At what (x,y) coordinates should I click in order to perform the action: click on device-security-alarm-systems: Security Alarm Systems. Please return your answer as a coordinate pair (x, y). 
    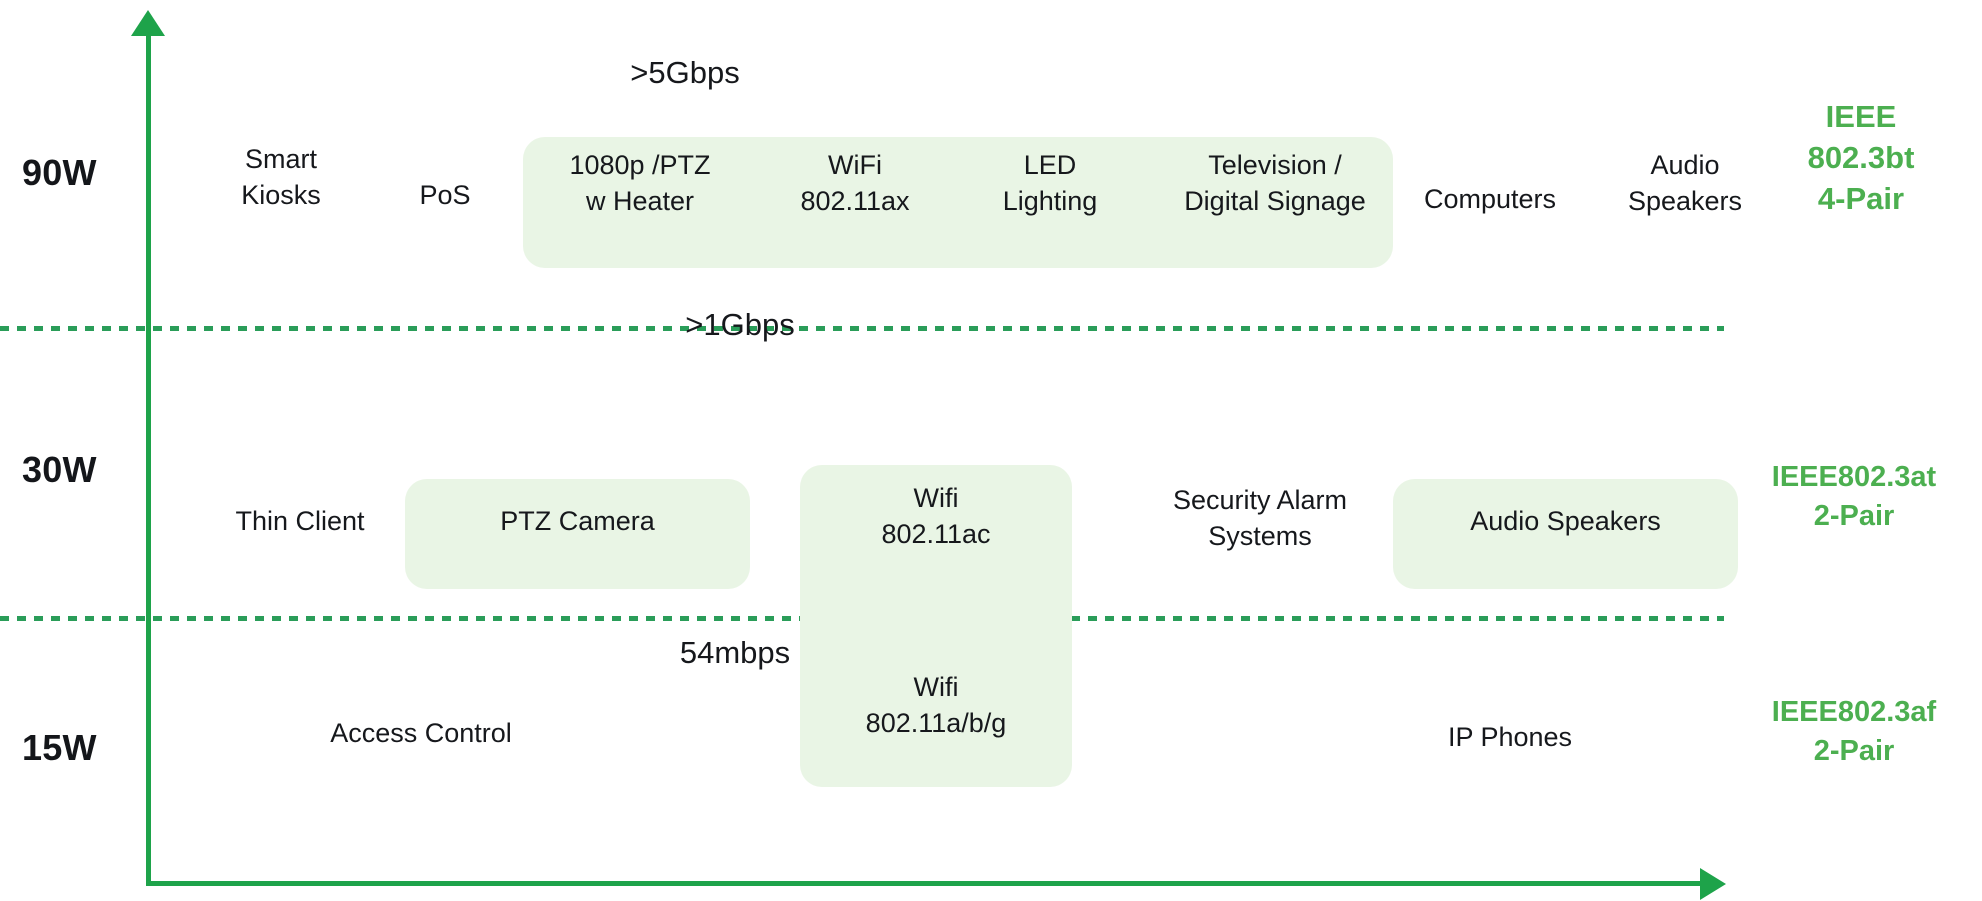
    Looking at the image, I should click on (1260, 519).